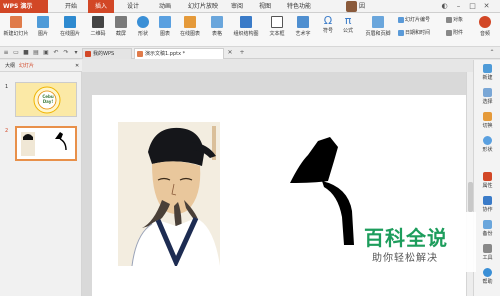  What do you see at coordinates (265, 6) in the screenshot?
I see `tab-view: 视图` at bounding box center [265, 6].